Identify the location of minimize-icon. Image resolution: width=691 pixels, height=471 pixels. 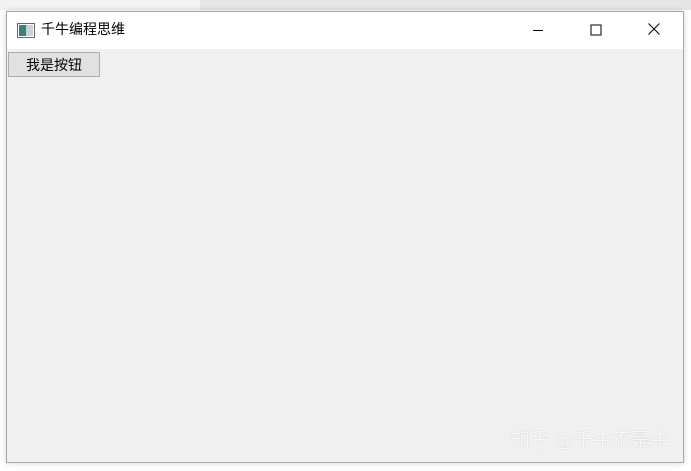
(538, 30).